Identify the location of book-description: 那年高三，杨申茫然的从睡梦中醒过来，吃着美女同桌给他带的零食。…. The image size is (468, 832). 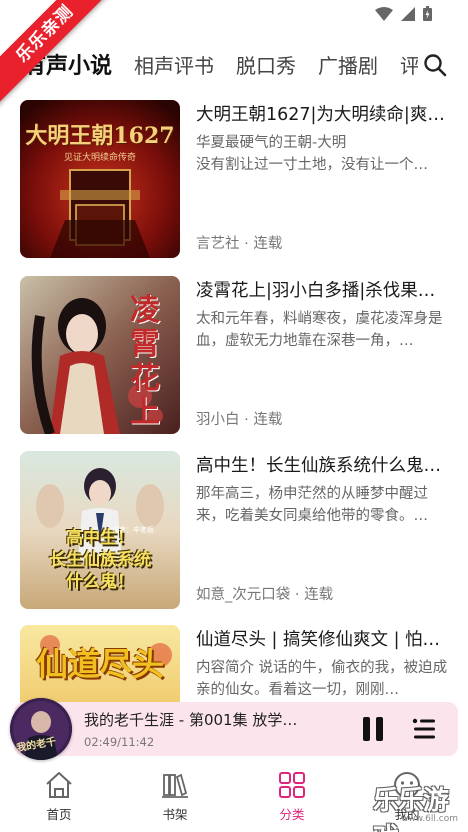
(312, 505).